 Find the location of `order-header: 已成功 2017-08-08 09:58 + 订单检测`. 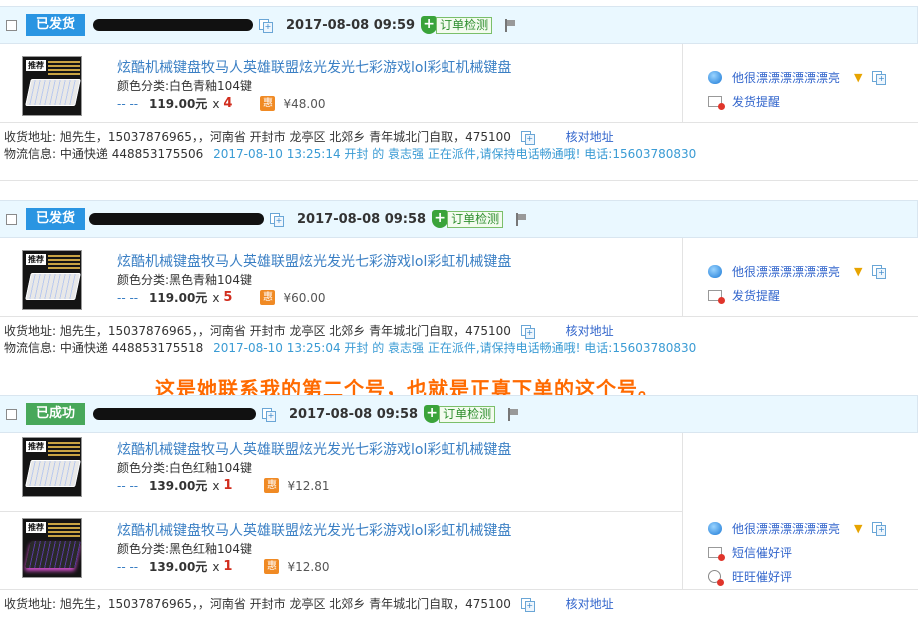

order-header: 已成功 2017-08-08 09:58 + 订单检测 is located at coordinates (459, 414).